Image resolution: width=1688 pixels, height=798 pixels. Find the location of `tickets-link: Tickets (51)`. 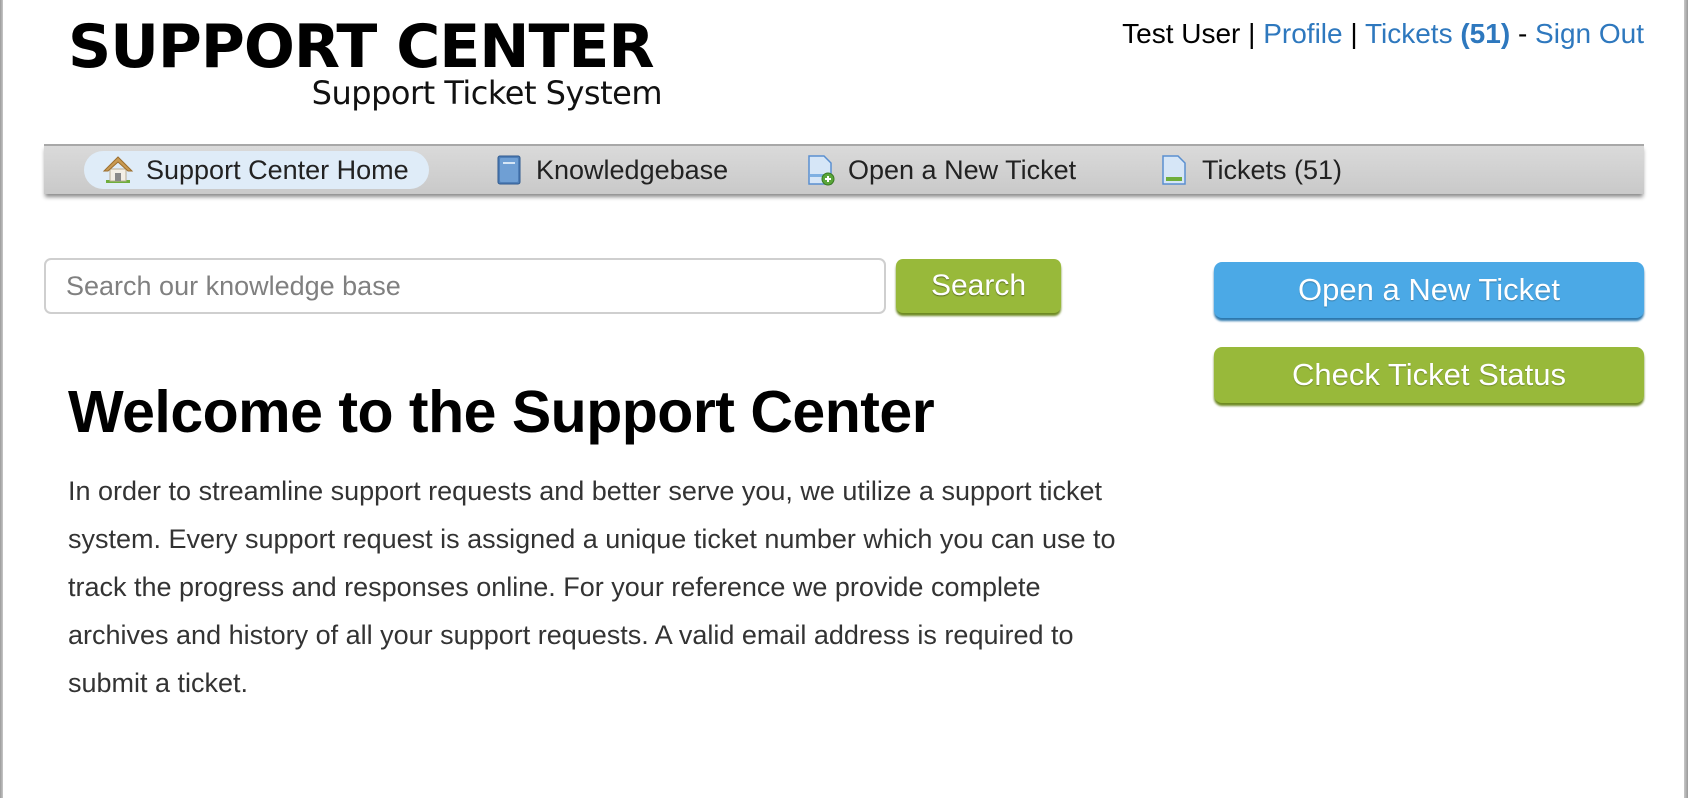

tickets-link: Tickets (51) is located at coordinates (1437, 33).